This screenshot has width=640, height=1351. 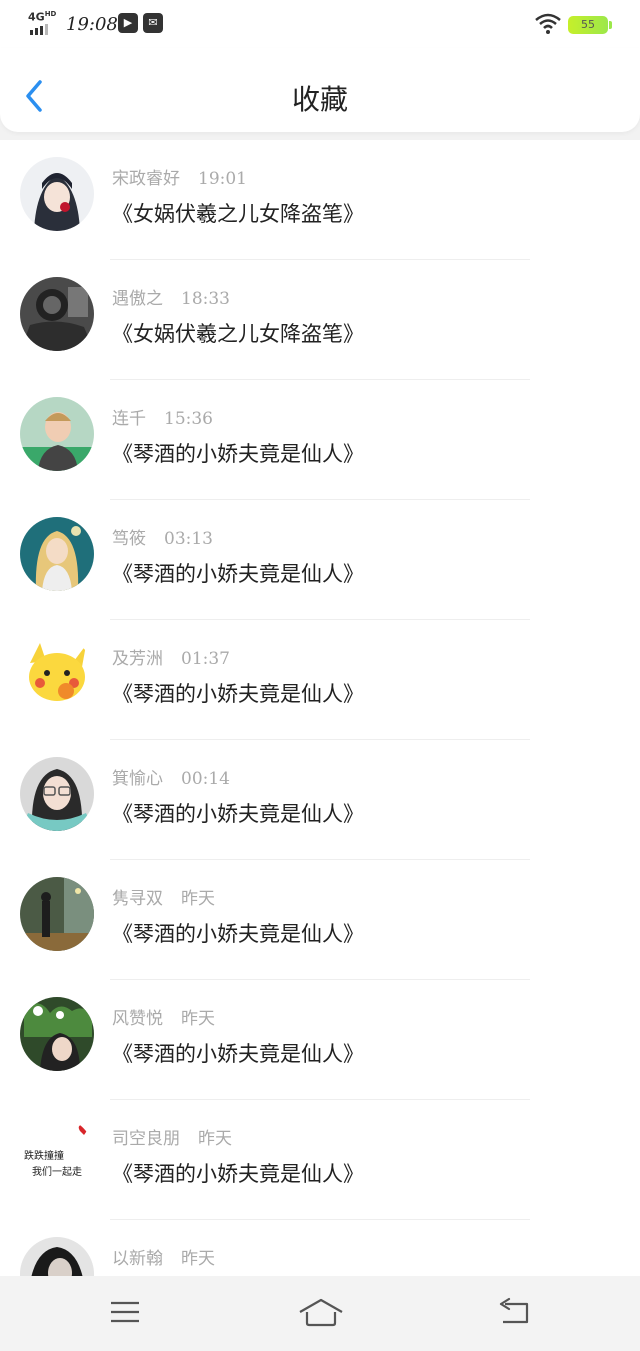 I want to click on battery-icon: 55, so click(x=590, y=25).